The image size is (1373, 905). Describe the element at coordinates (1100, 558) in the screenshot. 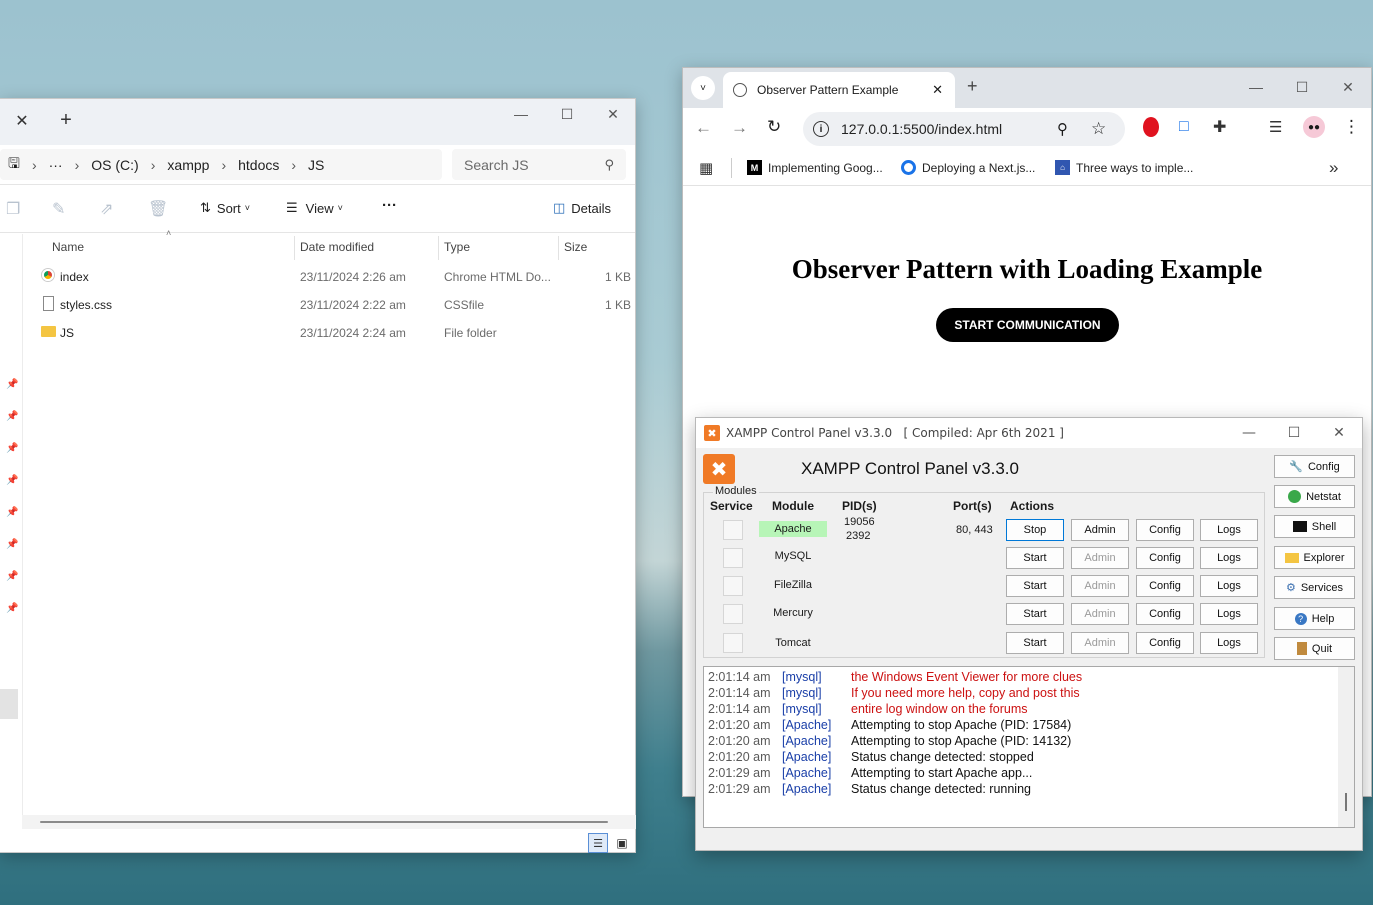

I see `mysql-admin-button: Admin` at that location.